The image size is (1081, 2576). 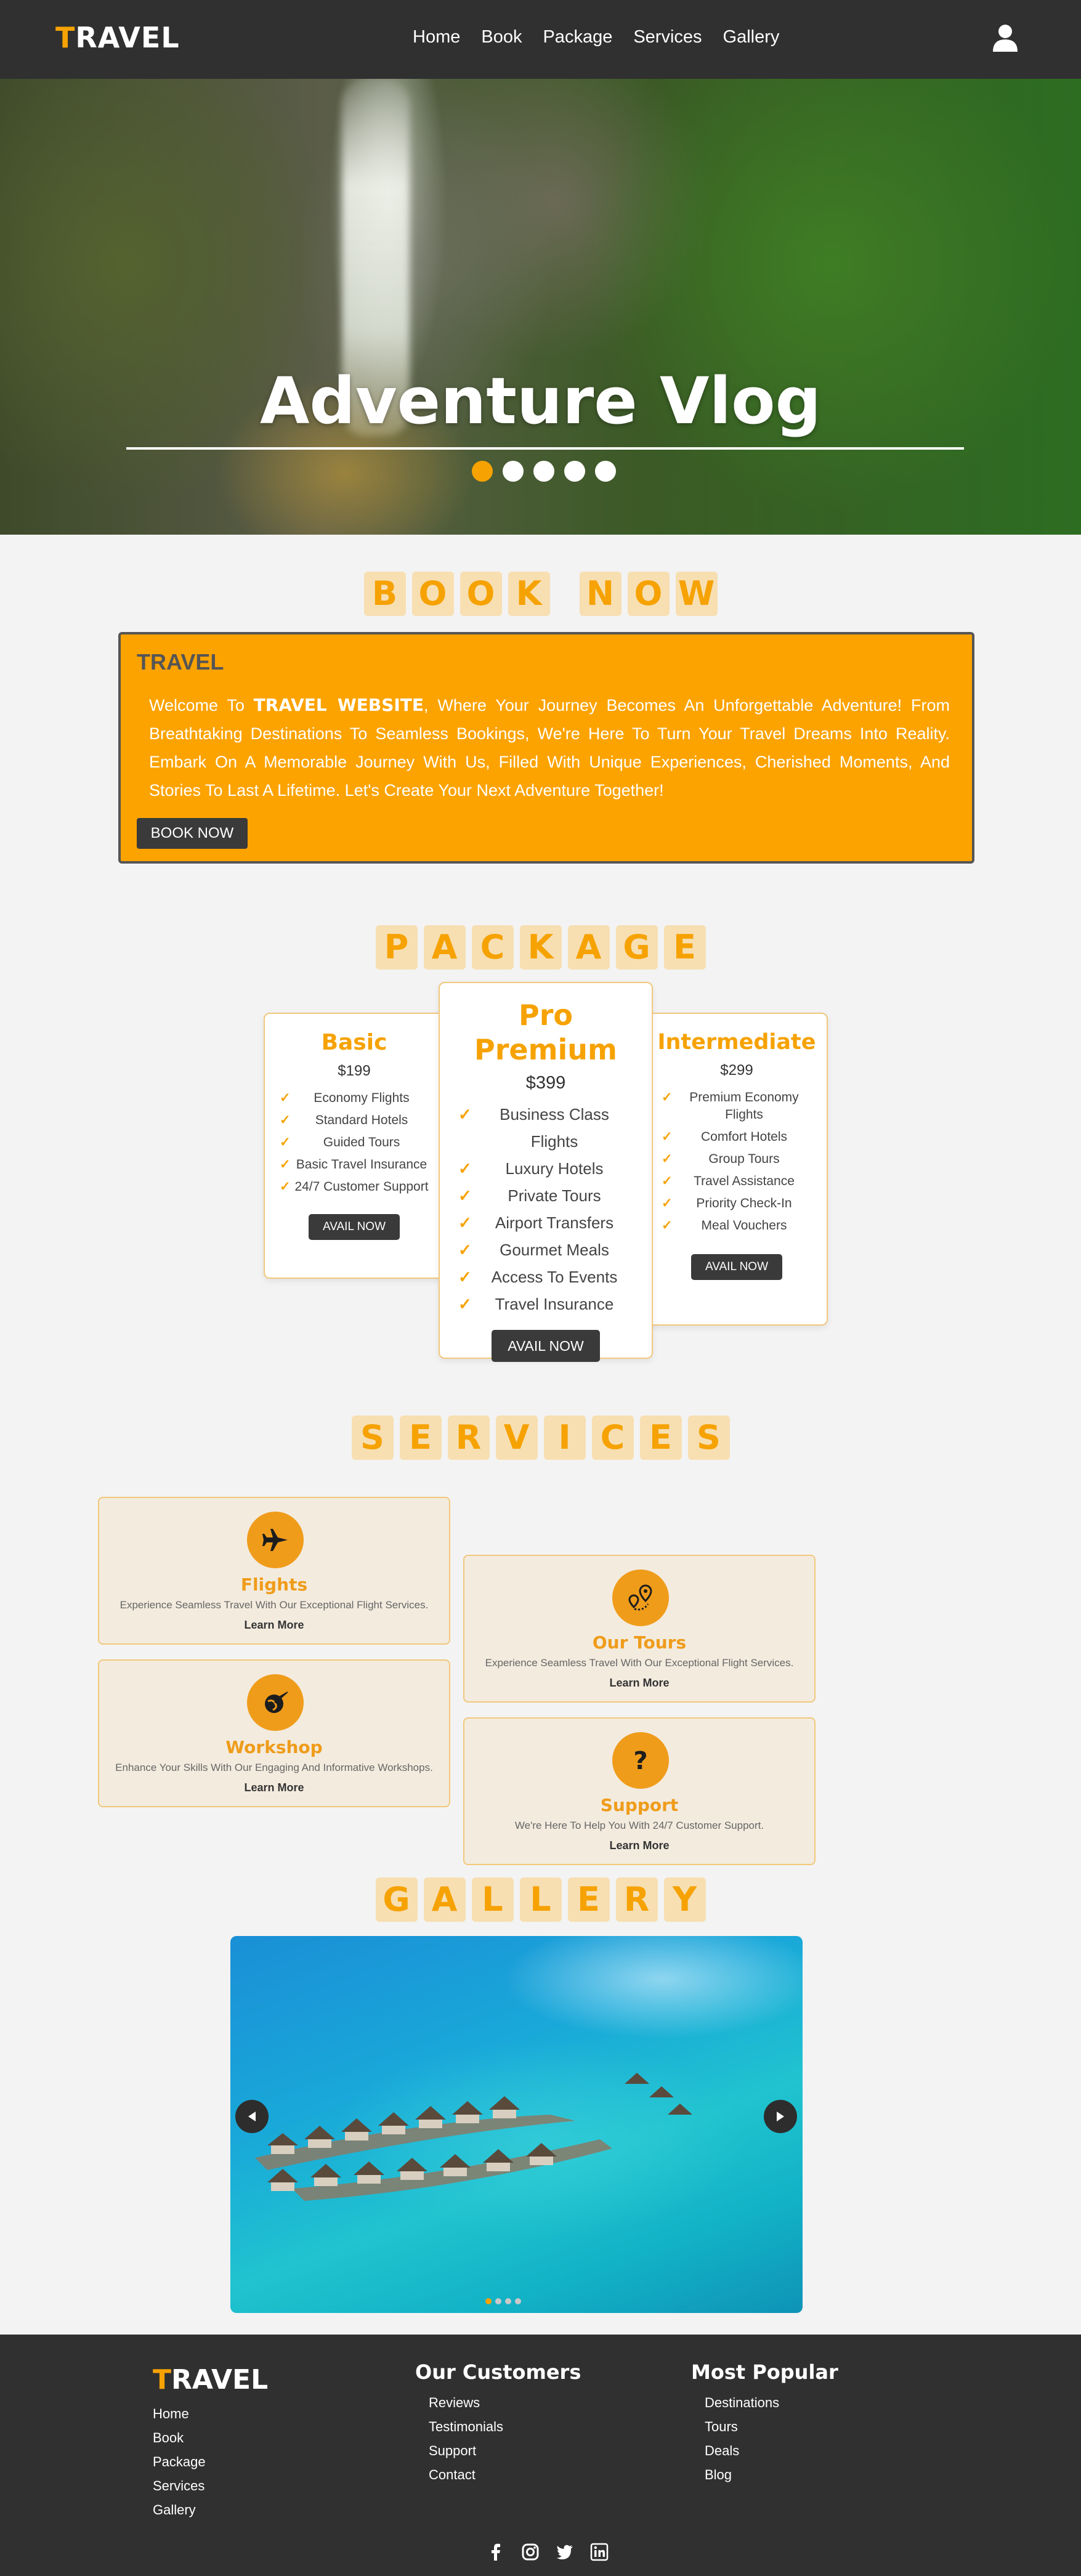 I want to click on footer-popular-heading: Most Popular, so click(x=764, y=2372).